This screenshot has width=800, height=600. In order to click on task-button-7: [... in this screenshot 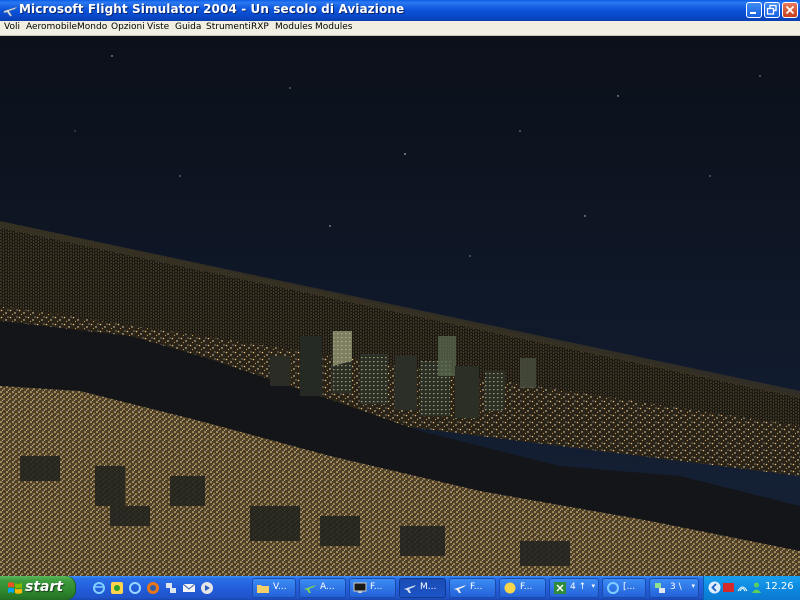, I will do `click(624, 588)`.